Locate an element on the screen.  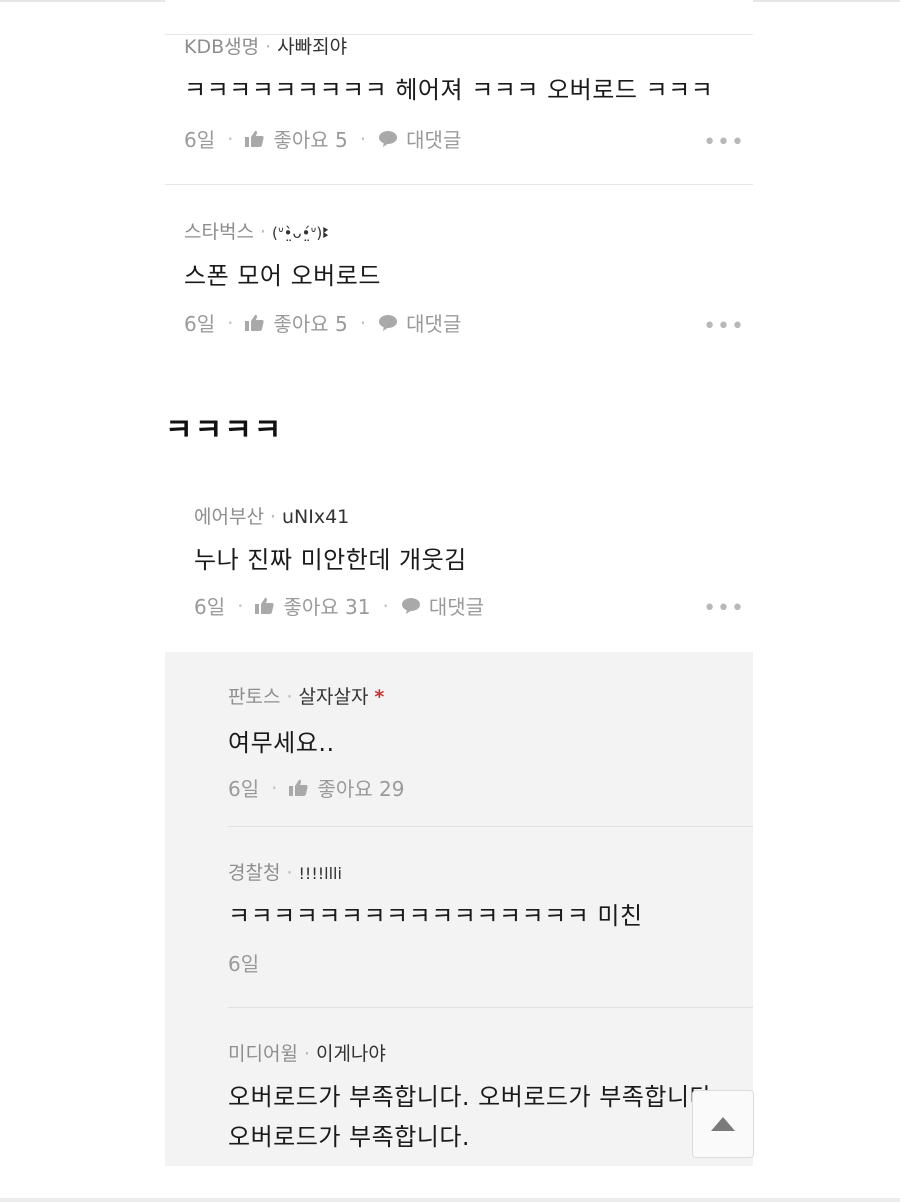
author-nickname: 이게나야 is located at coordinates (351, 1054).